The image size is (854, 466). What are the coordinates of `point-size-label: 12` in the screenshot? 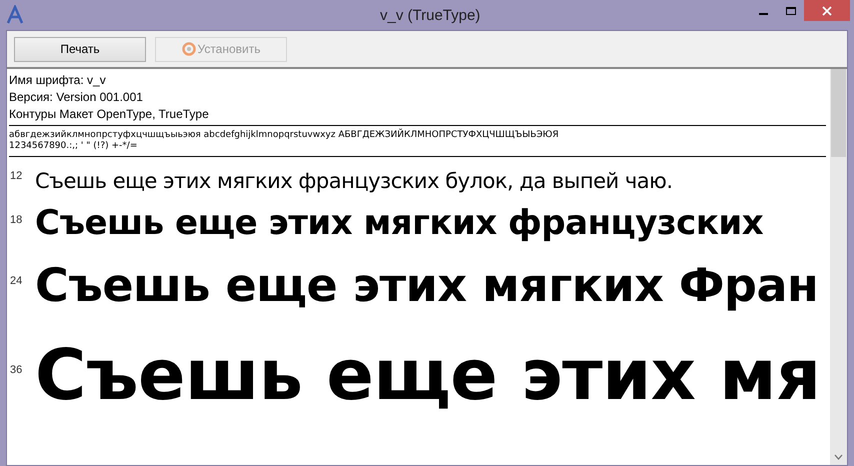 It's located at (16, 176).